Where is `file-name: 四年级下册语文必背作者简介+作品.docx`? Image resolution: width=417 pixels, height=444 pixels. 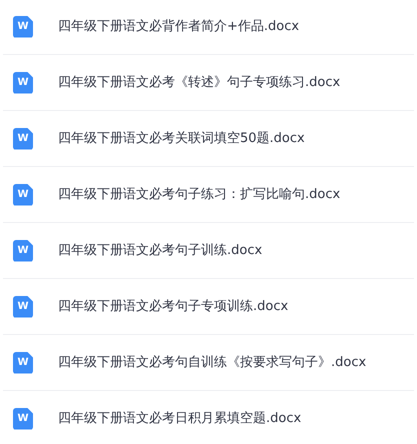
file-name: 四年级下册语文必背作者简介+作品.docx is located at coordinates (179, 26).